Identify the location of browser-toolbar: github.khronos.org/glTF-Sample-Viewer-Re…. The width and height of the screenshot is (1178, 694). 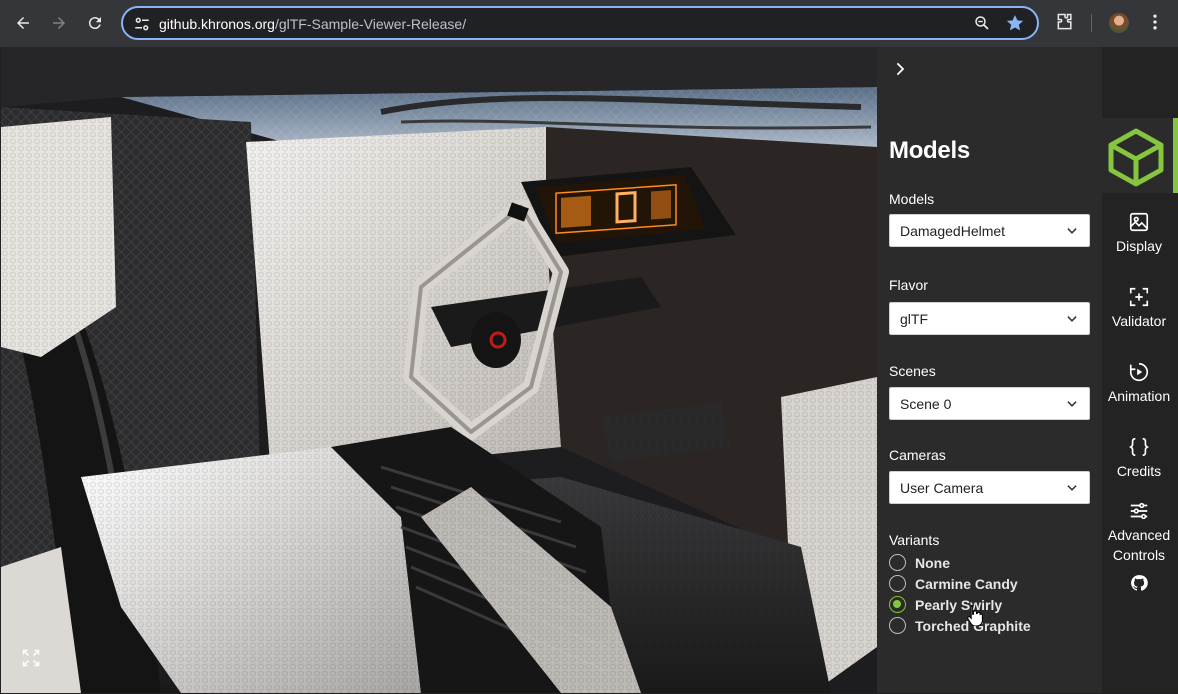
(589, 23).